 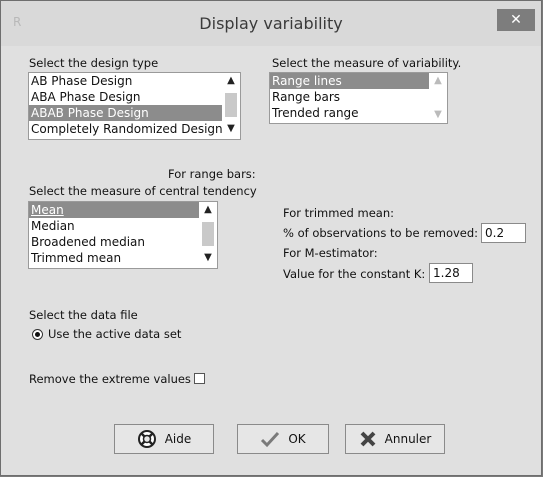 I want to click on central-tendency-item: Broadened median, so click(x=123, y=242).